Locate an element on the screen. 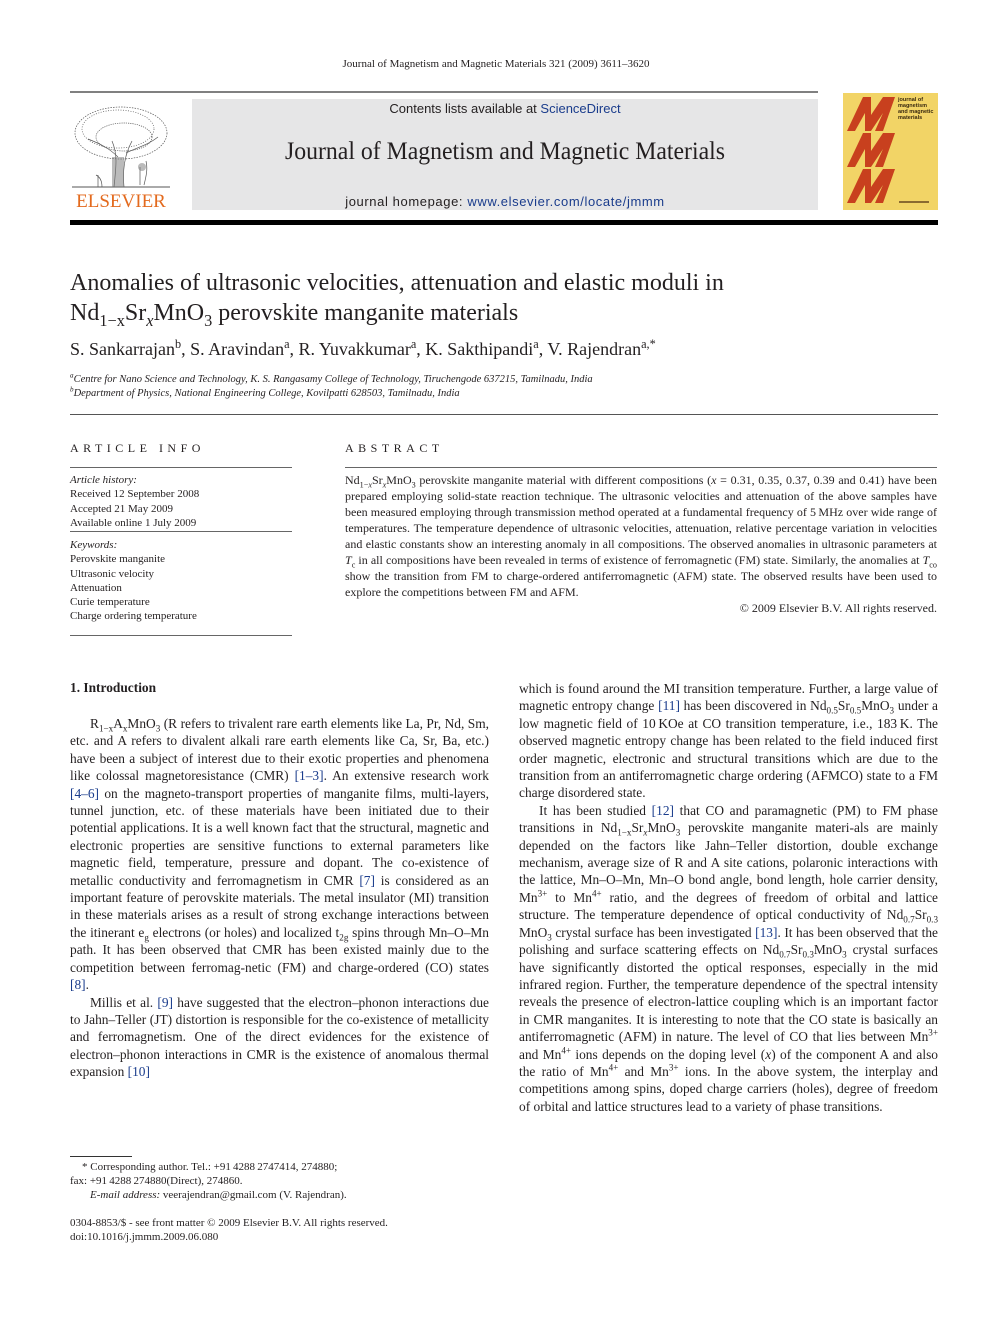 This screenshot has width=992, height=1323. keyword: Perovskite manganite is located at coordinates (118, 559).